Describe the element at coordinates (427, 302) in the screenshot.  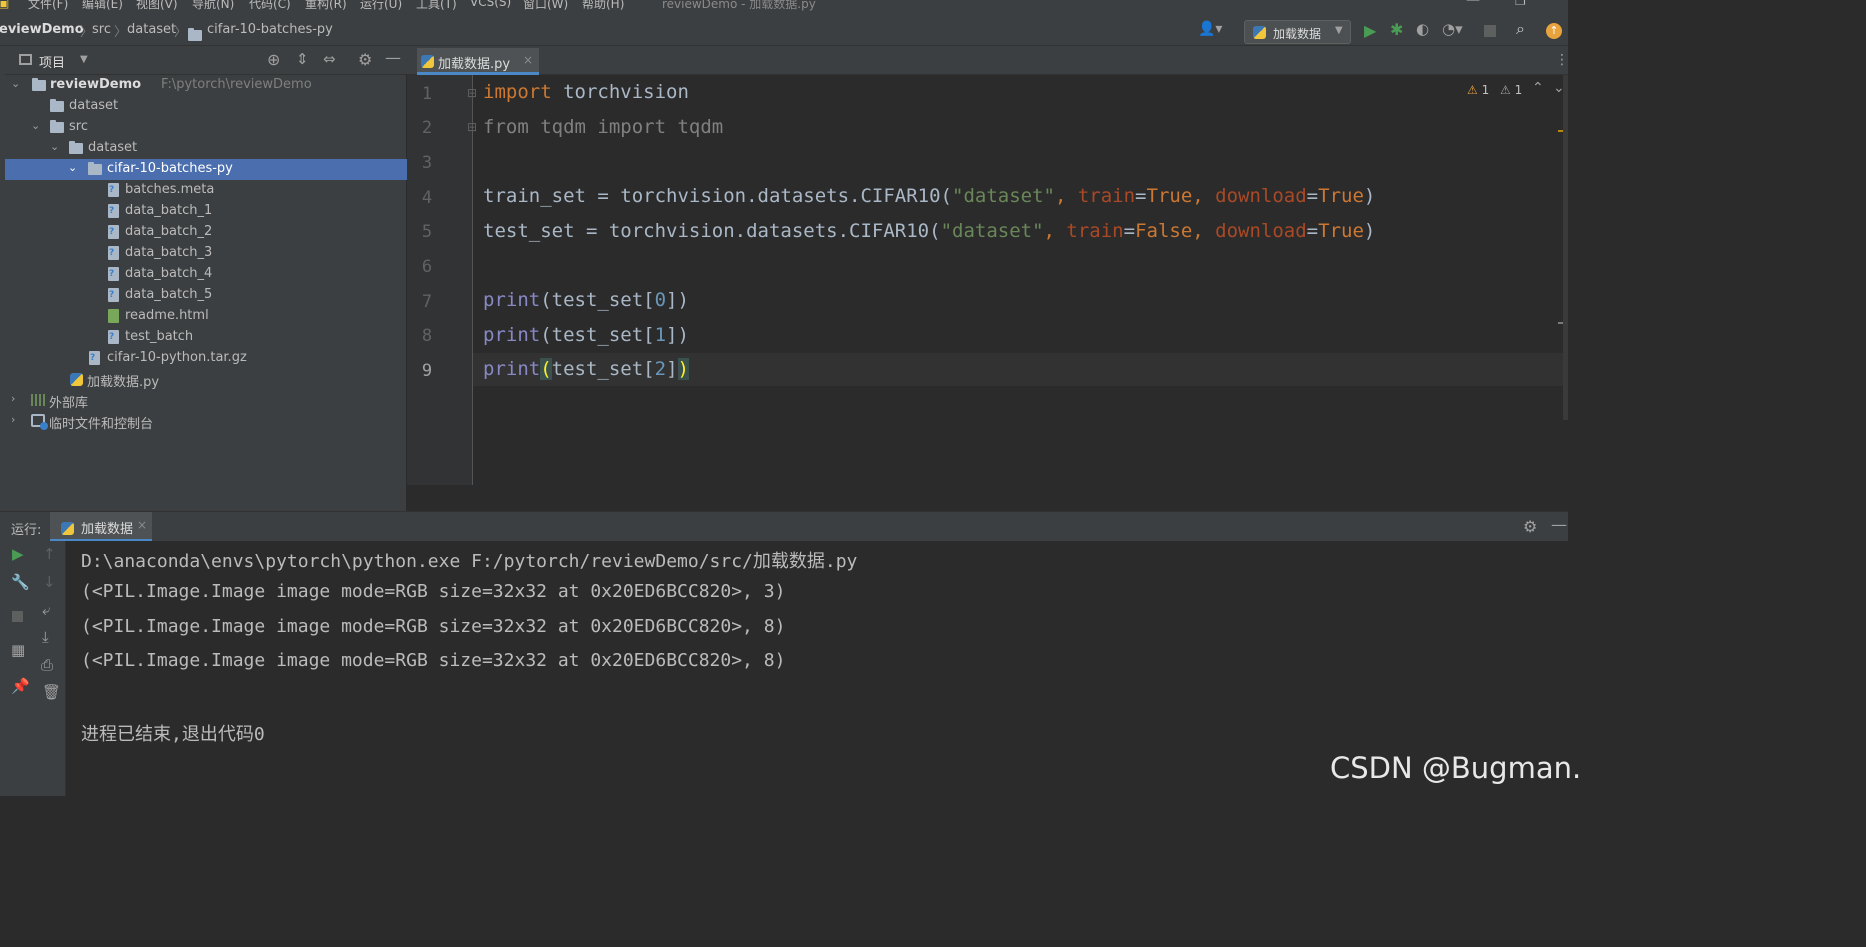
I see `line-number: 7` at that location.